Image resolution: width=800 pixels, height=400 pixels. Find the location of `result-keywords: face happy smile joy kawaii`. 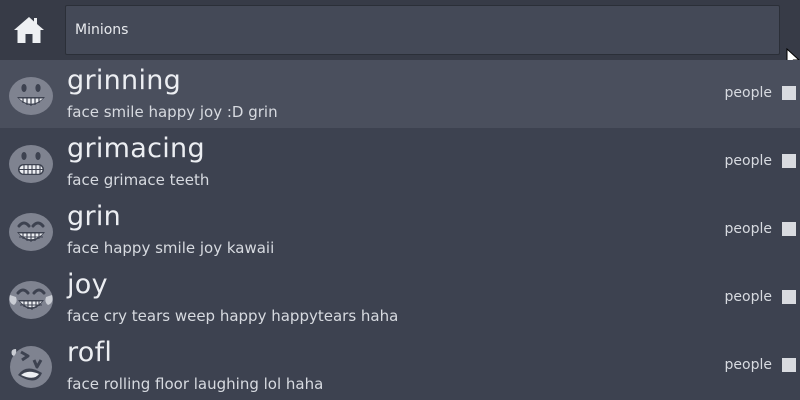

result-keywords: face happy smile joy kawaii is located at coordinates (171, 248).